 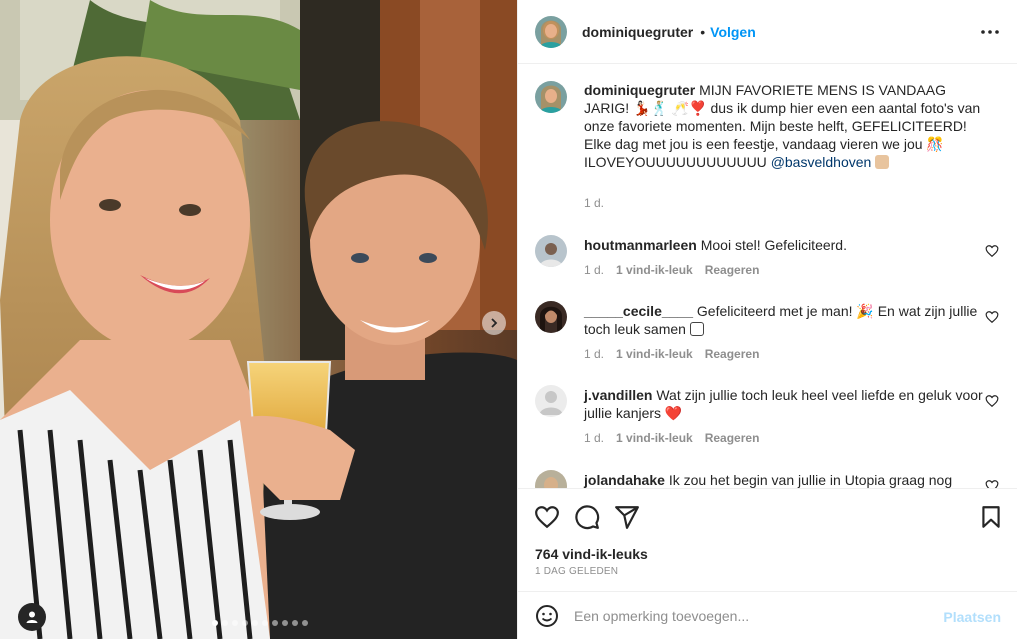 I want to click on comment-username: houtmanmarleen, so click(x=640, y=245).